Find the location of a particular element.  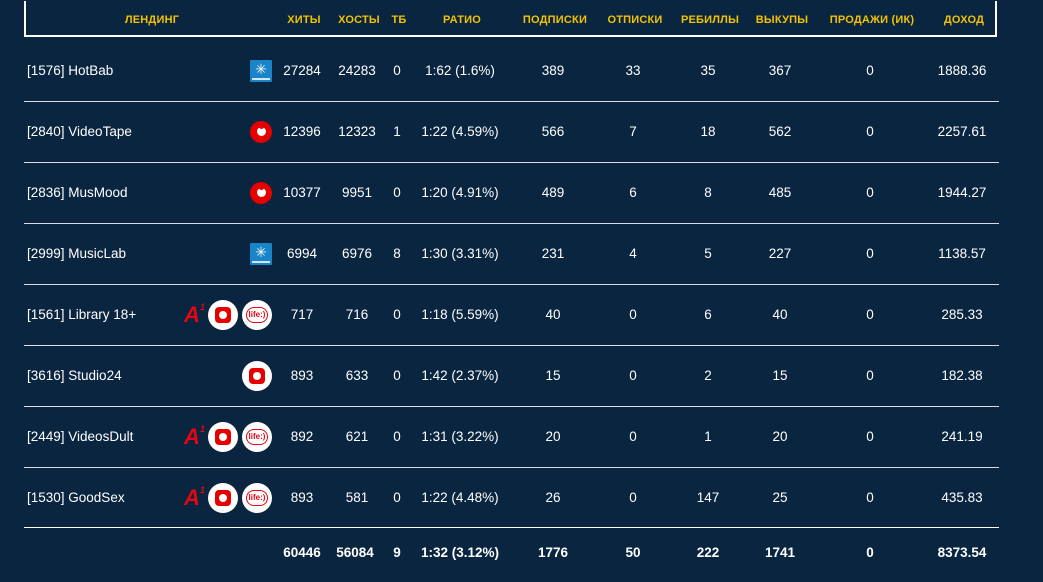

cell-subs: 15 is located at coordinates (553, 375).